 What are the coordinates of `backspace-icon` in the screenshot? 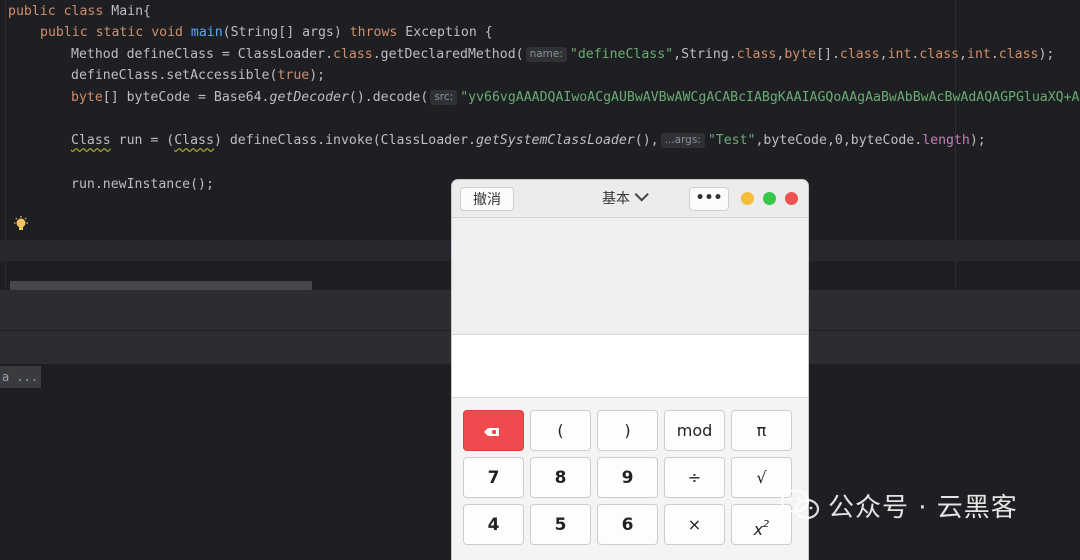 It's located at (491, 432).